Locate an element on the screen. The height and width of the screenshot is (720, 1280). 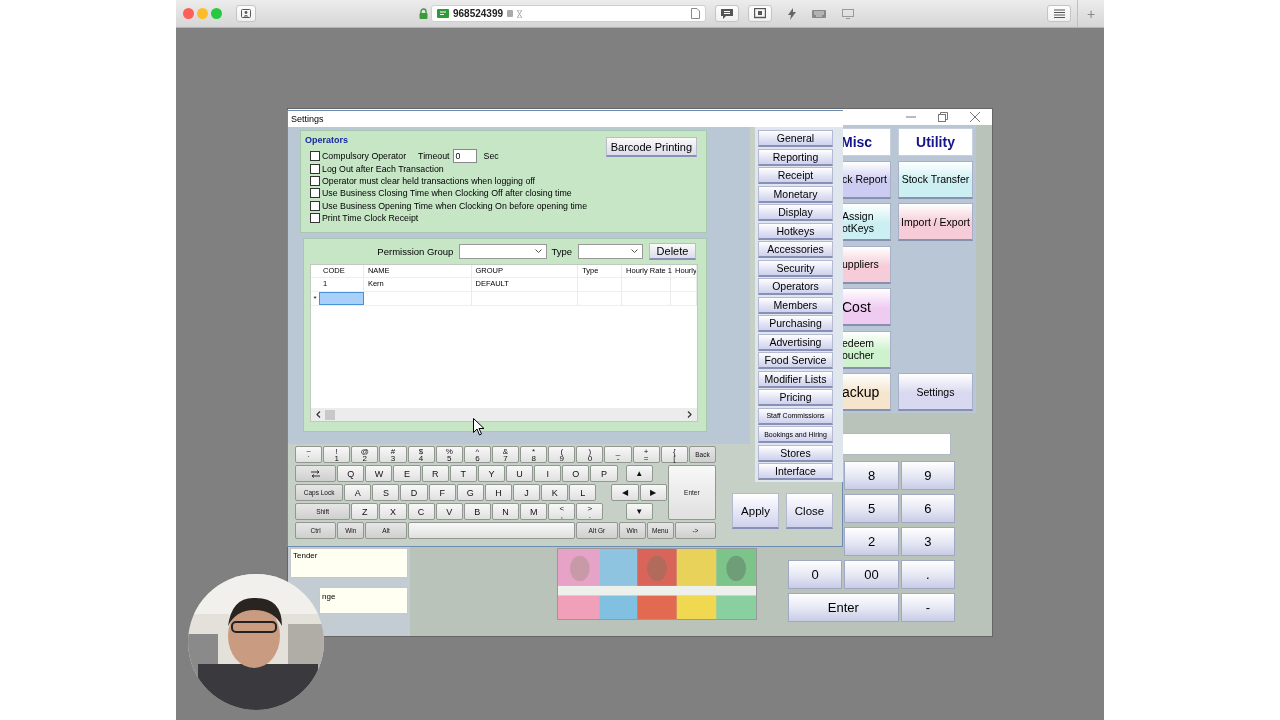
keypad-key: - is located at coordinates (927, 607).